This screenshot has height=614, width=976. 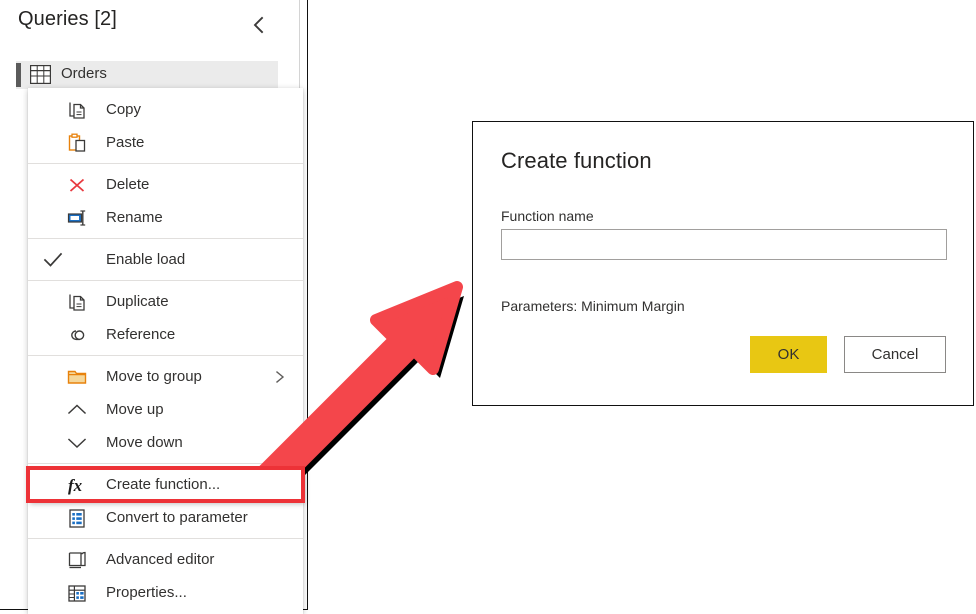 I want to click on properties-icon, so click(x=77, y=593).